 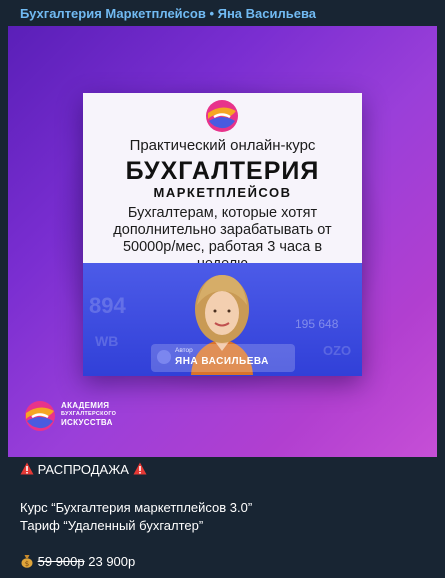 I want to click on academy-line2: БУХГАЛТЕРСКОГО, so click(x=89, y=414).